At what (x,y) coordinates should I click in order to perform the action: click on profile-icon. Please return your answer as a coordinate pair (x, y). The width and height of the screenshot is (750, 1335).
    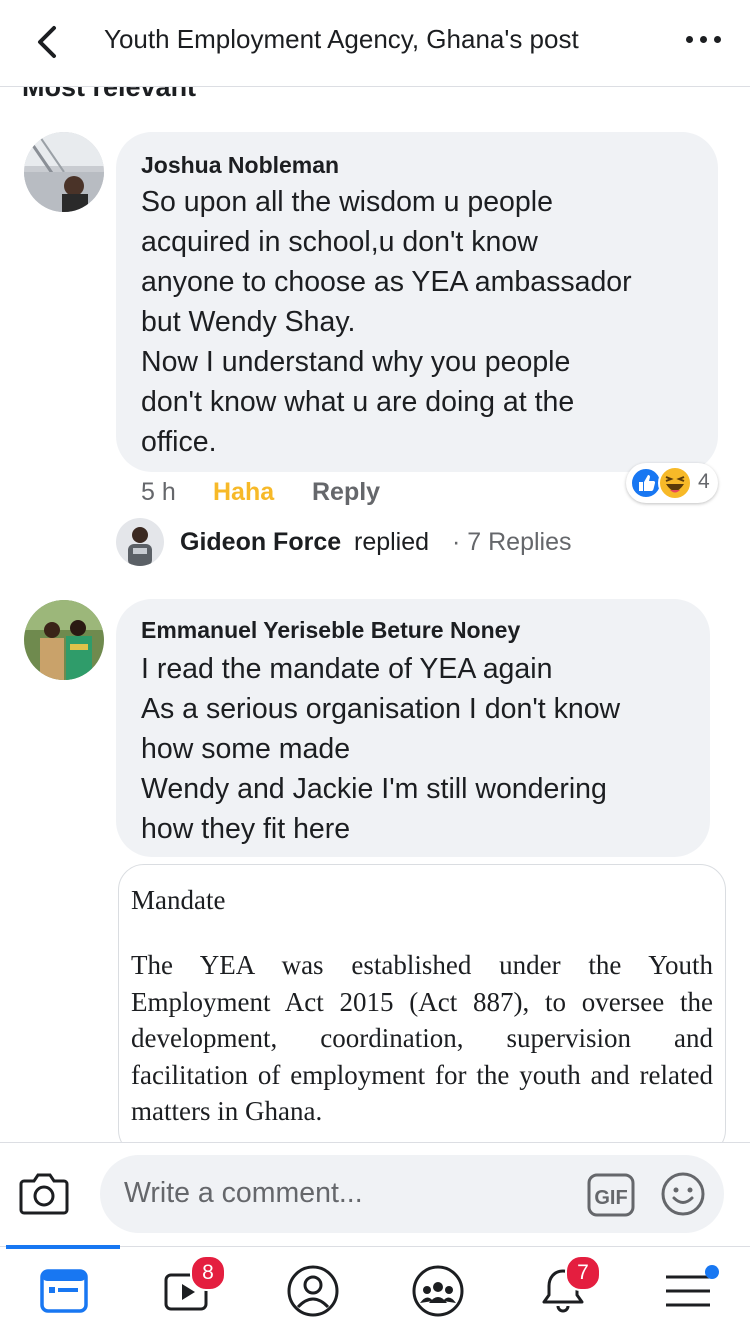
    Looking at the image, I should click on (313, 1291).